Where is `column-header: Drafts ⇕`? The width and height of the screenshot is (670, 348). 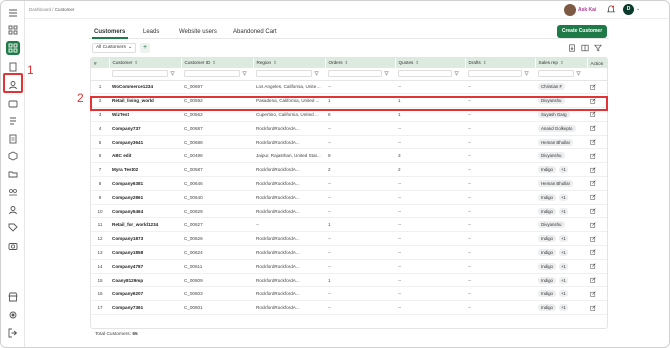 column-header: Drafts ⇕ is located at coordinates (500, 63).